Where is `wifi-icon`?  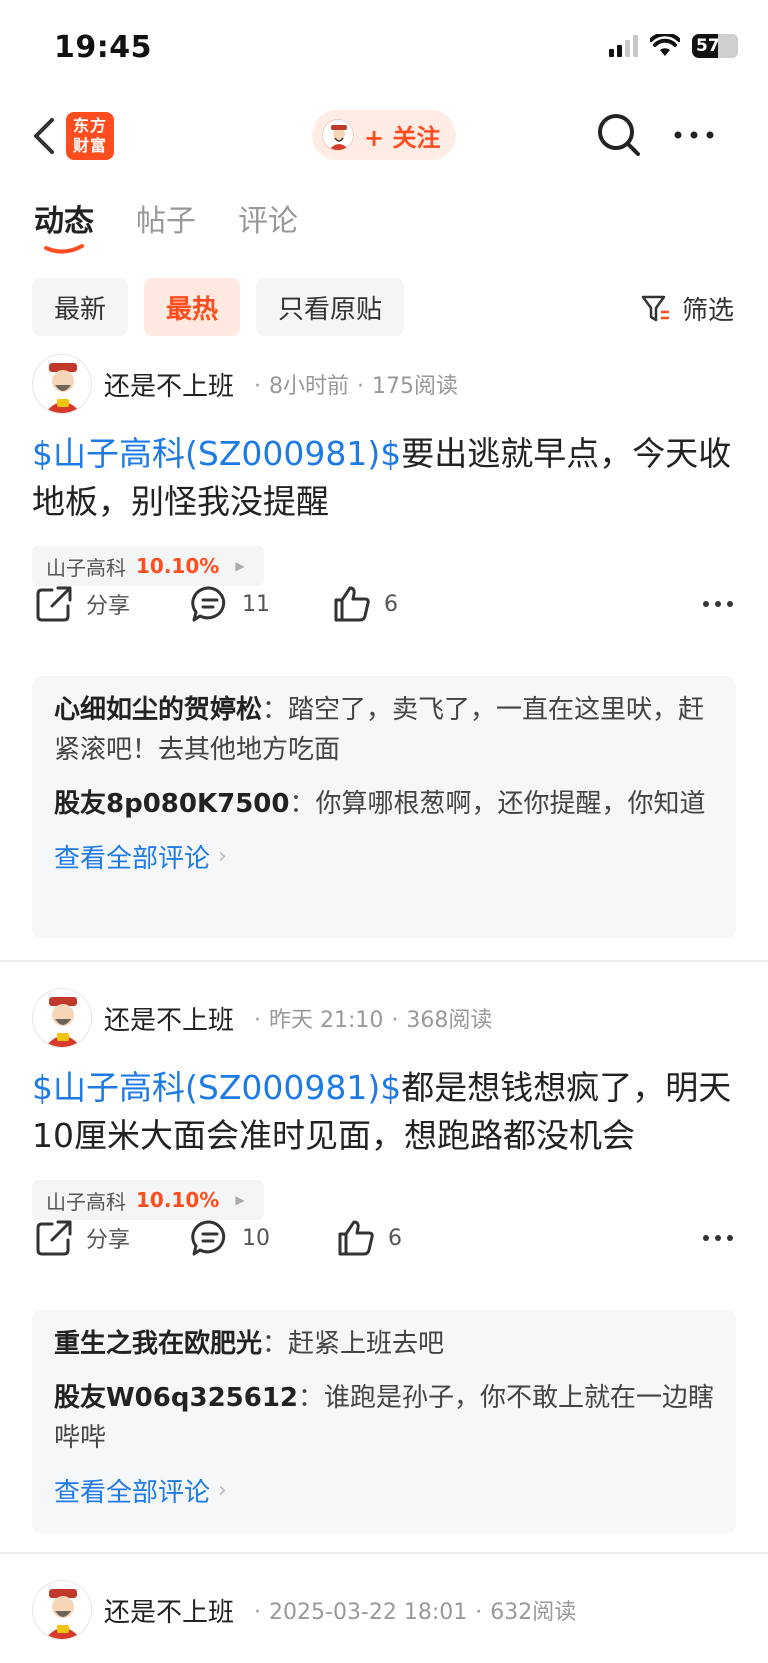
wifi-icon is located at coordinates (665, 45).